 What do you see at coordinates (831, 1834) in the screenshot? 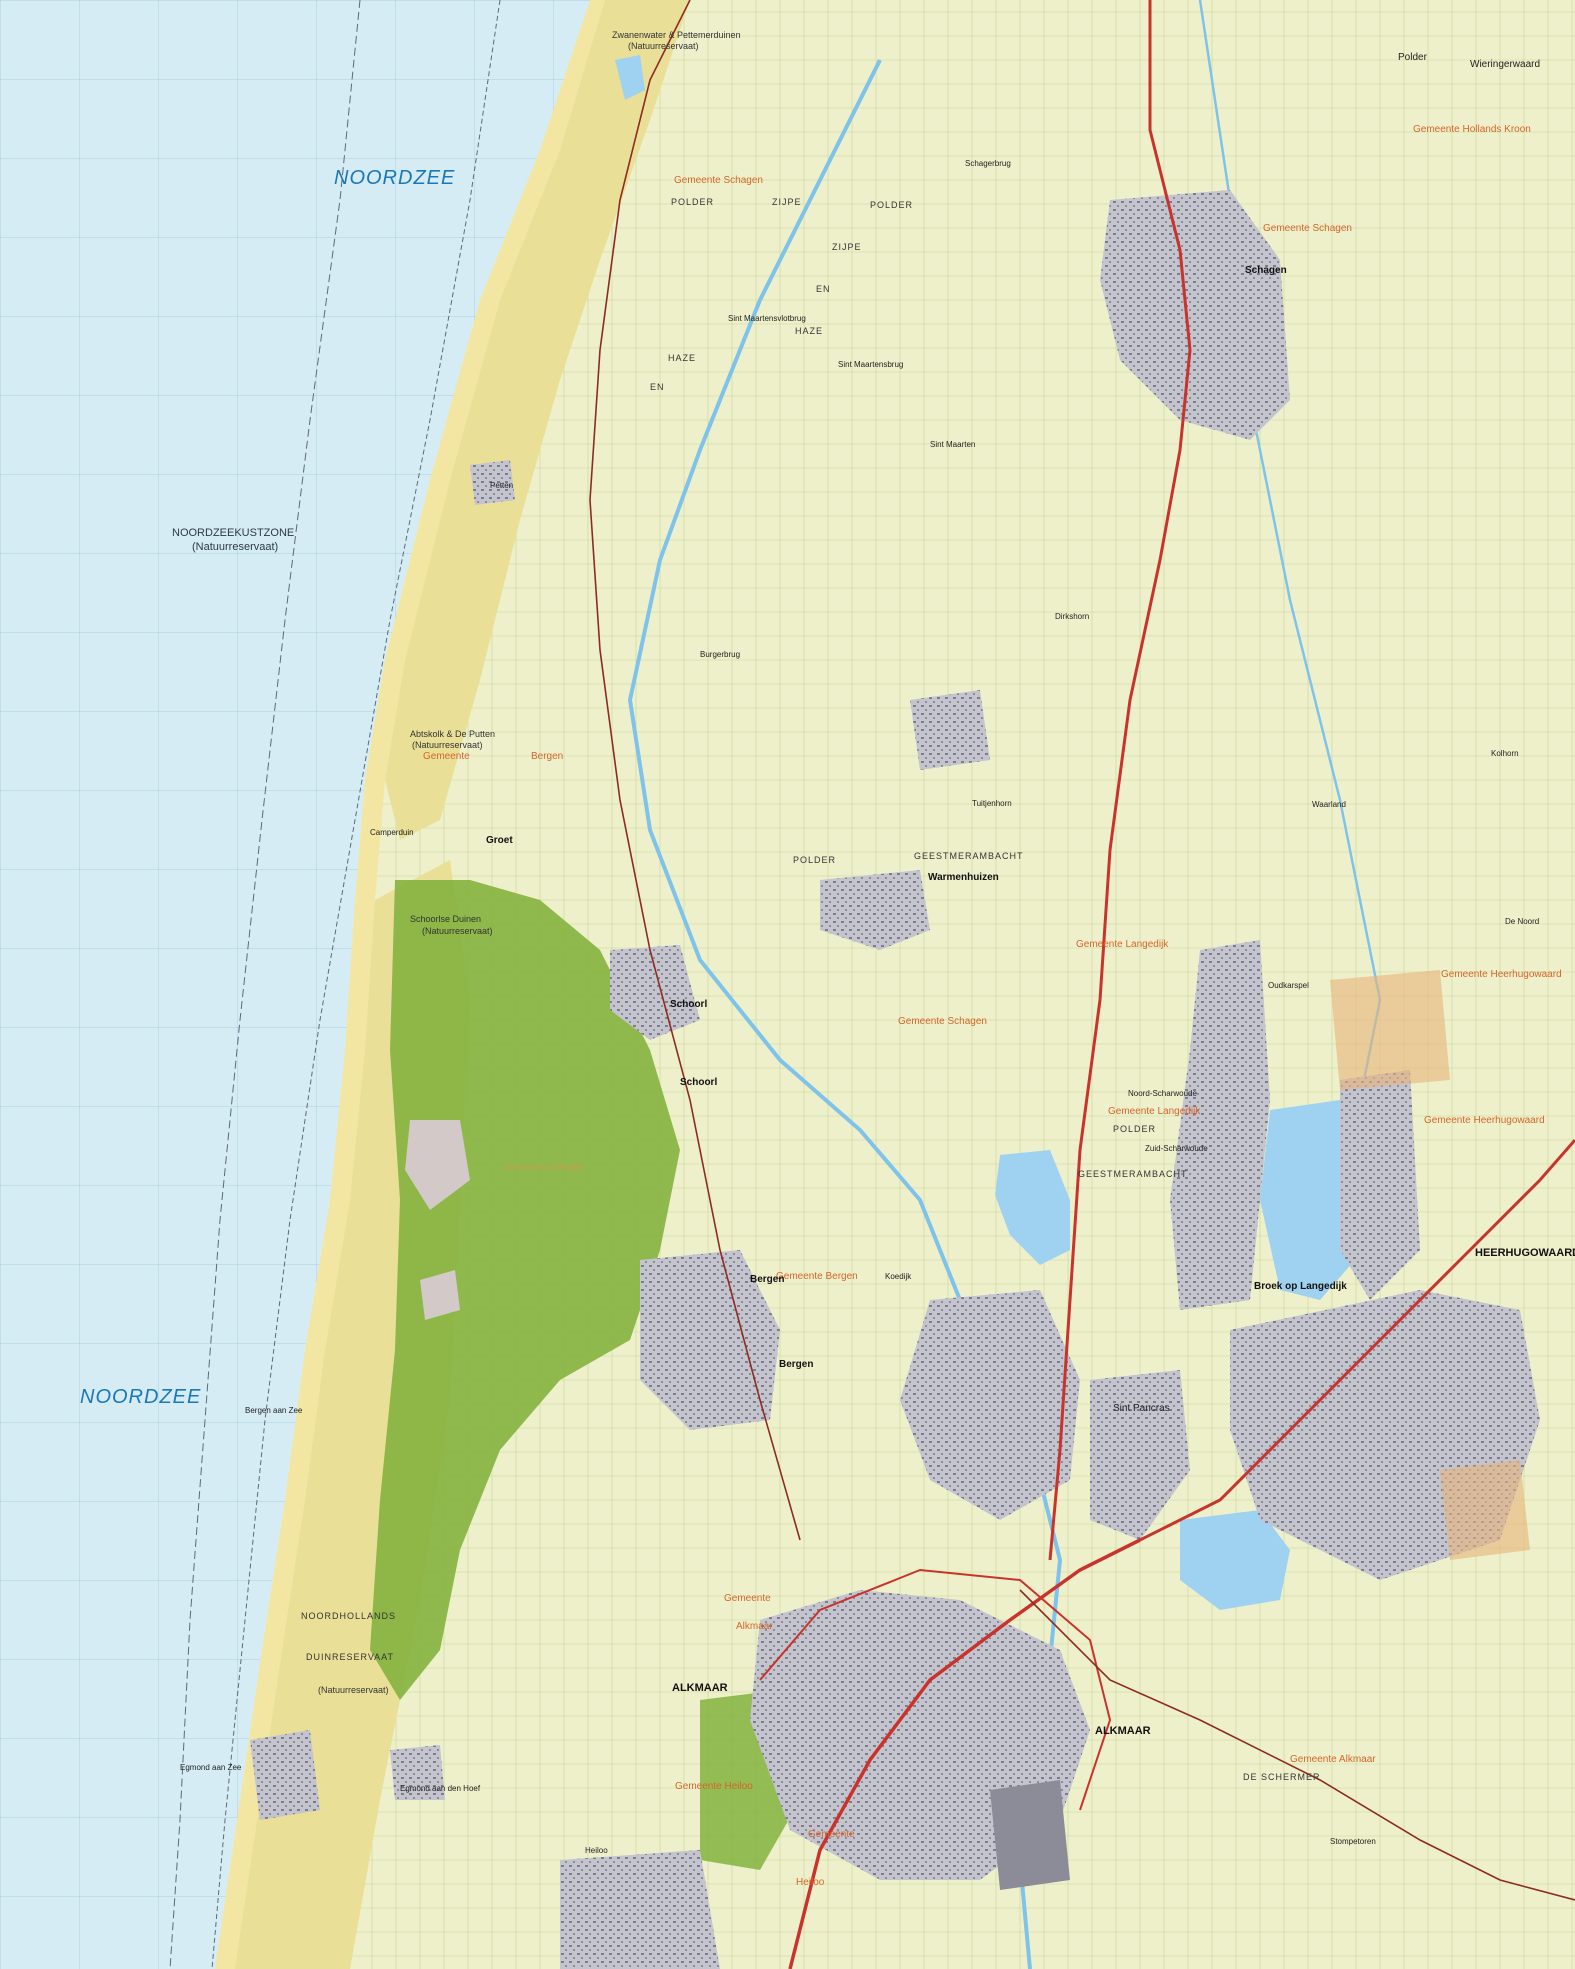
I see `muni-gemeente-s: Gemeente` at bounding box center [831, 1834].